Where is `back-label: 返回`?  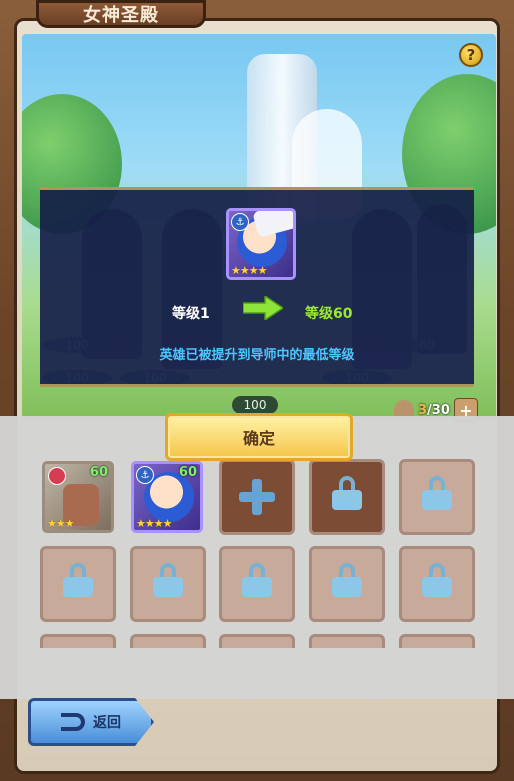 back-label: 返回 is located at coordinates (107, 723).